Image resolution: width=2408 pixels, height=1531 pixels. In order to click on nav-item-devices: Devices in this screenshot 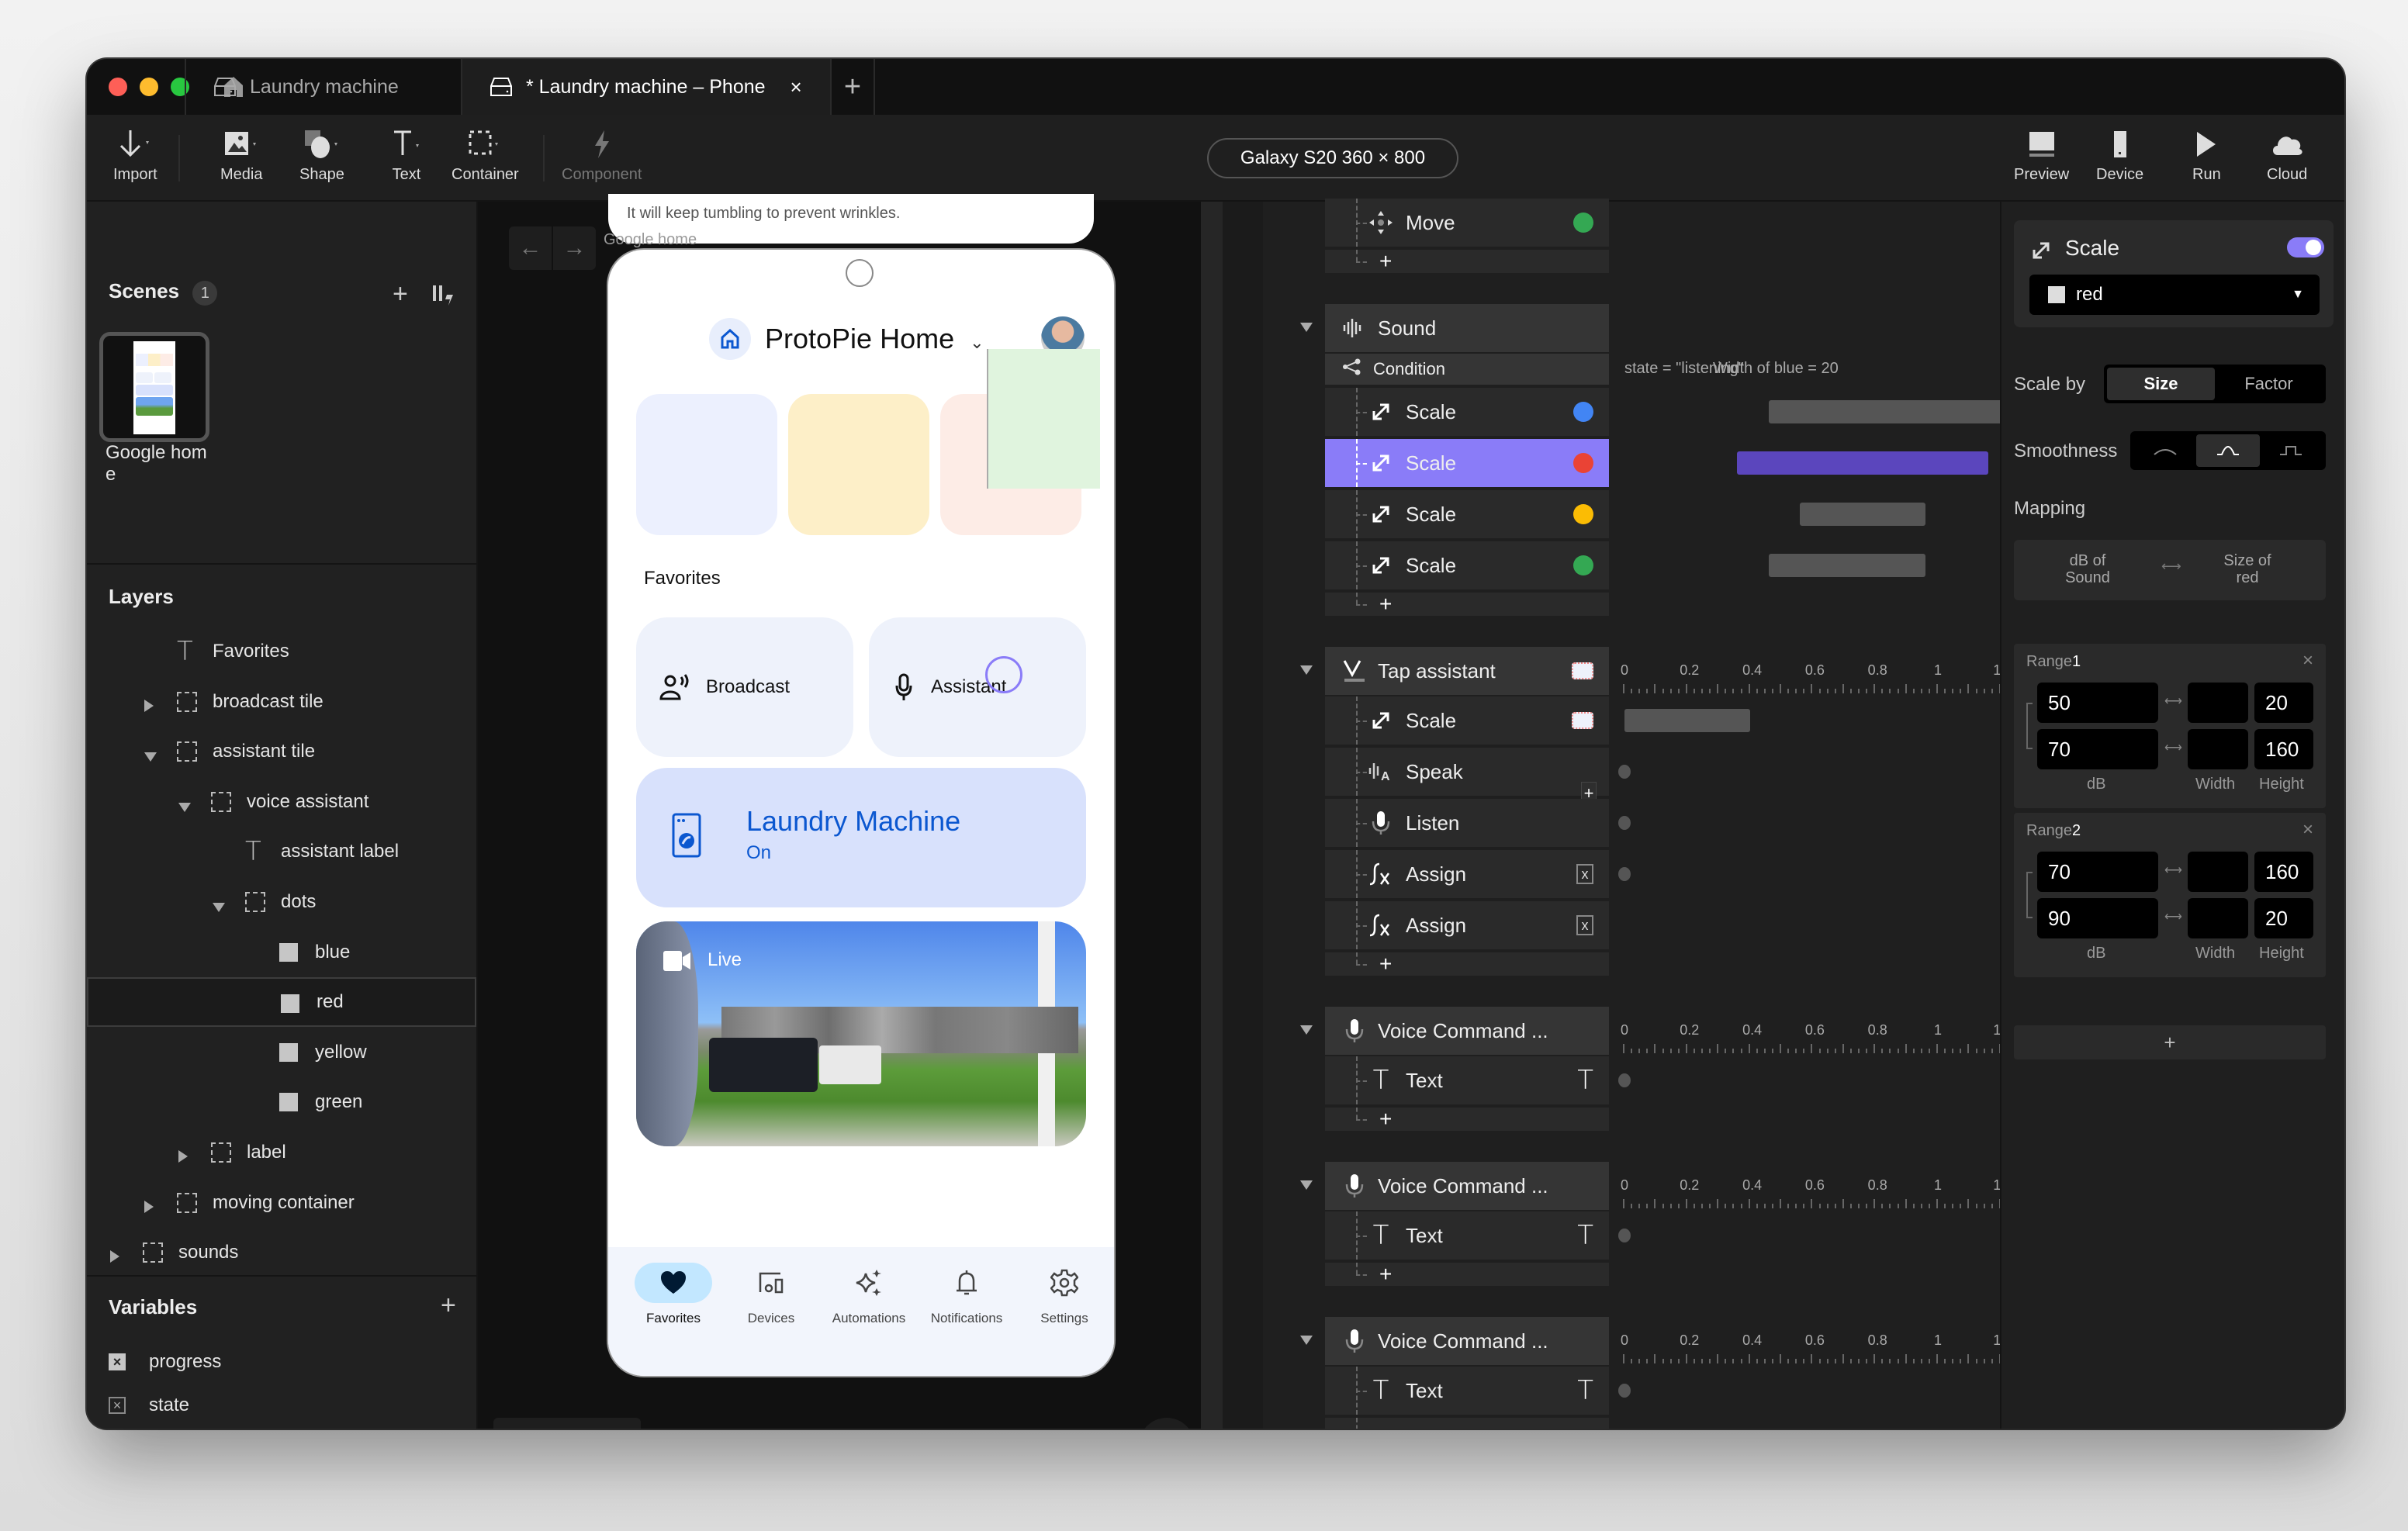, I will do `click(771, 1305)`.